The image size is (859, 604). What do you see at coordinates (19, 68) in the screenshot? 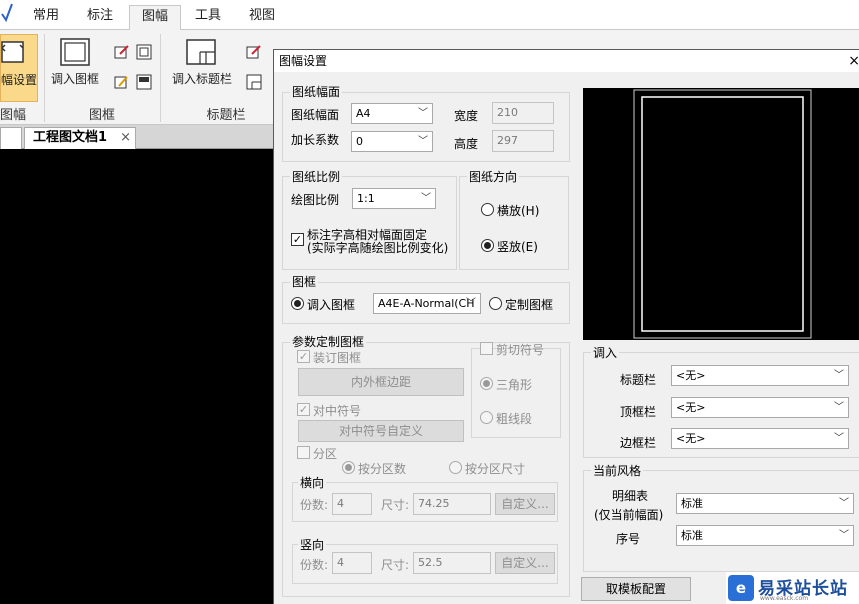
I see `page-setup-button: 幅设置` at bounding box center [19, 68].